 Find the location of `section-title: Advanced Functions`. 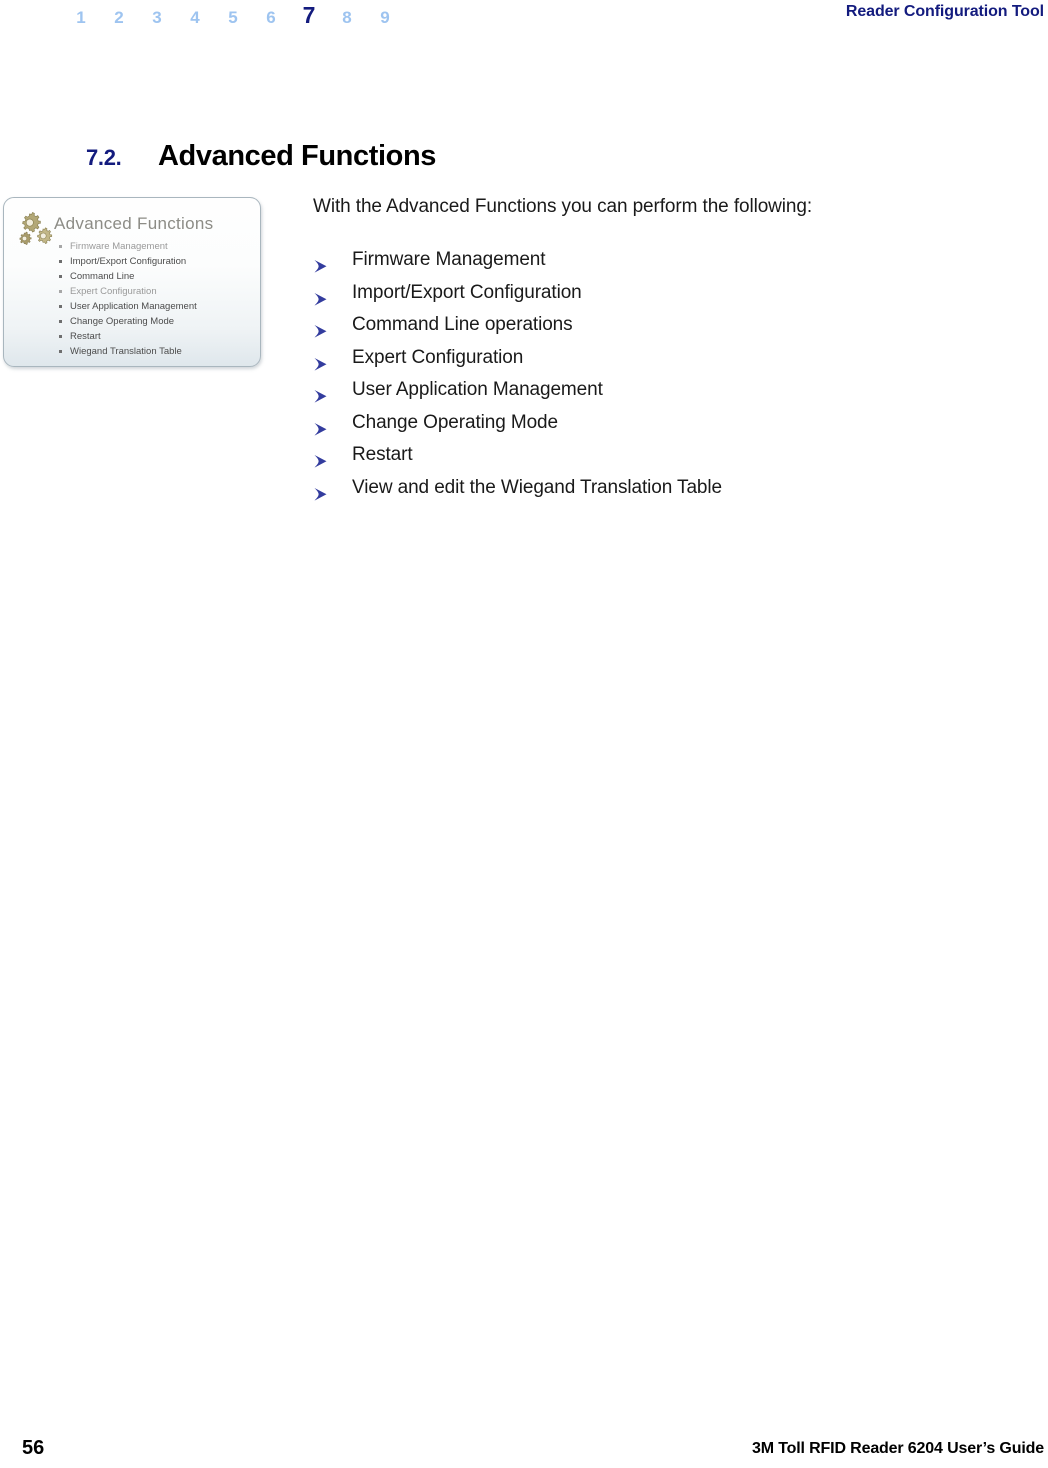

section-title: Advanced Functions is located at coordinates (297, 156).